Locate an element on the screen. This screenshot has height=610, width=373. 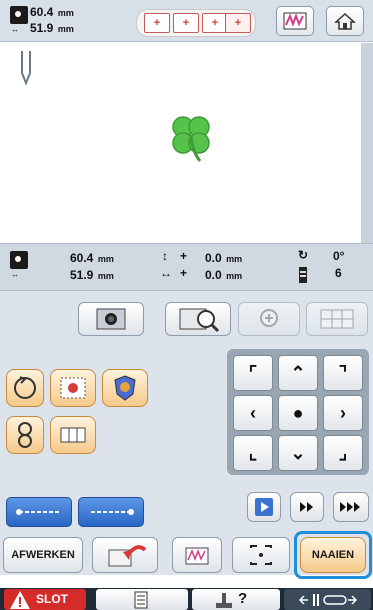
border-button is located at coordinates (73, 435).